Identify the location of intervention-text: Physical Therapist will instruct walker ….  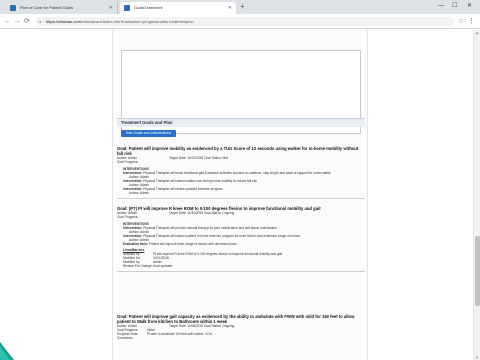
(200, 181).